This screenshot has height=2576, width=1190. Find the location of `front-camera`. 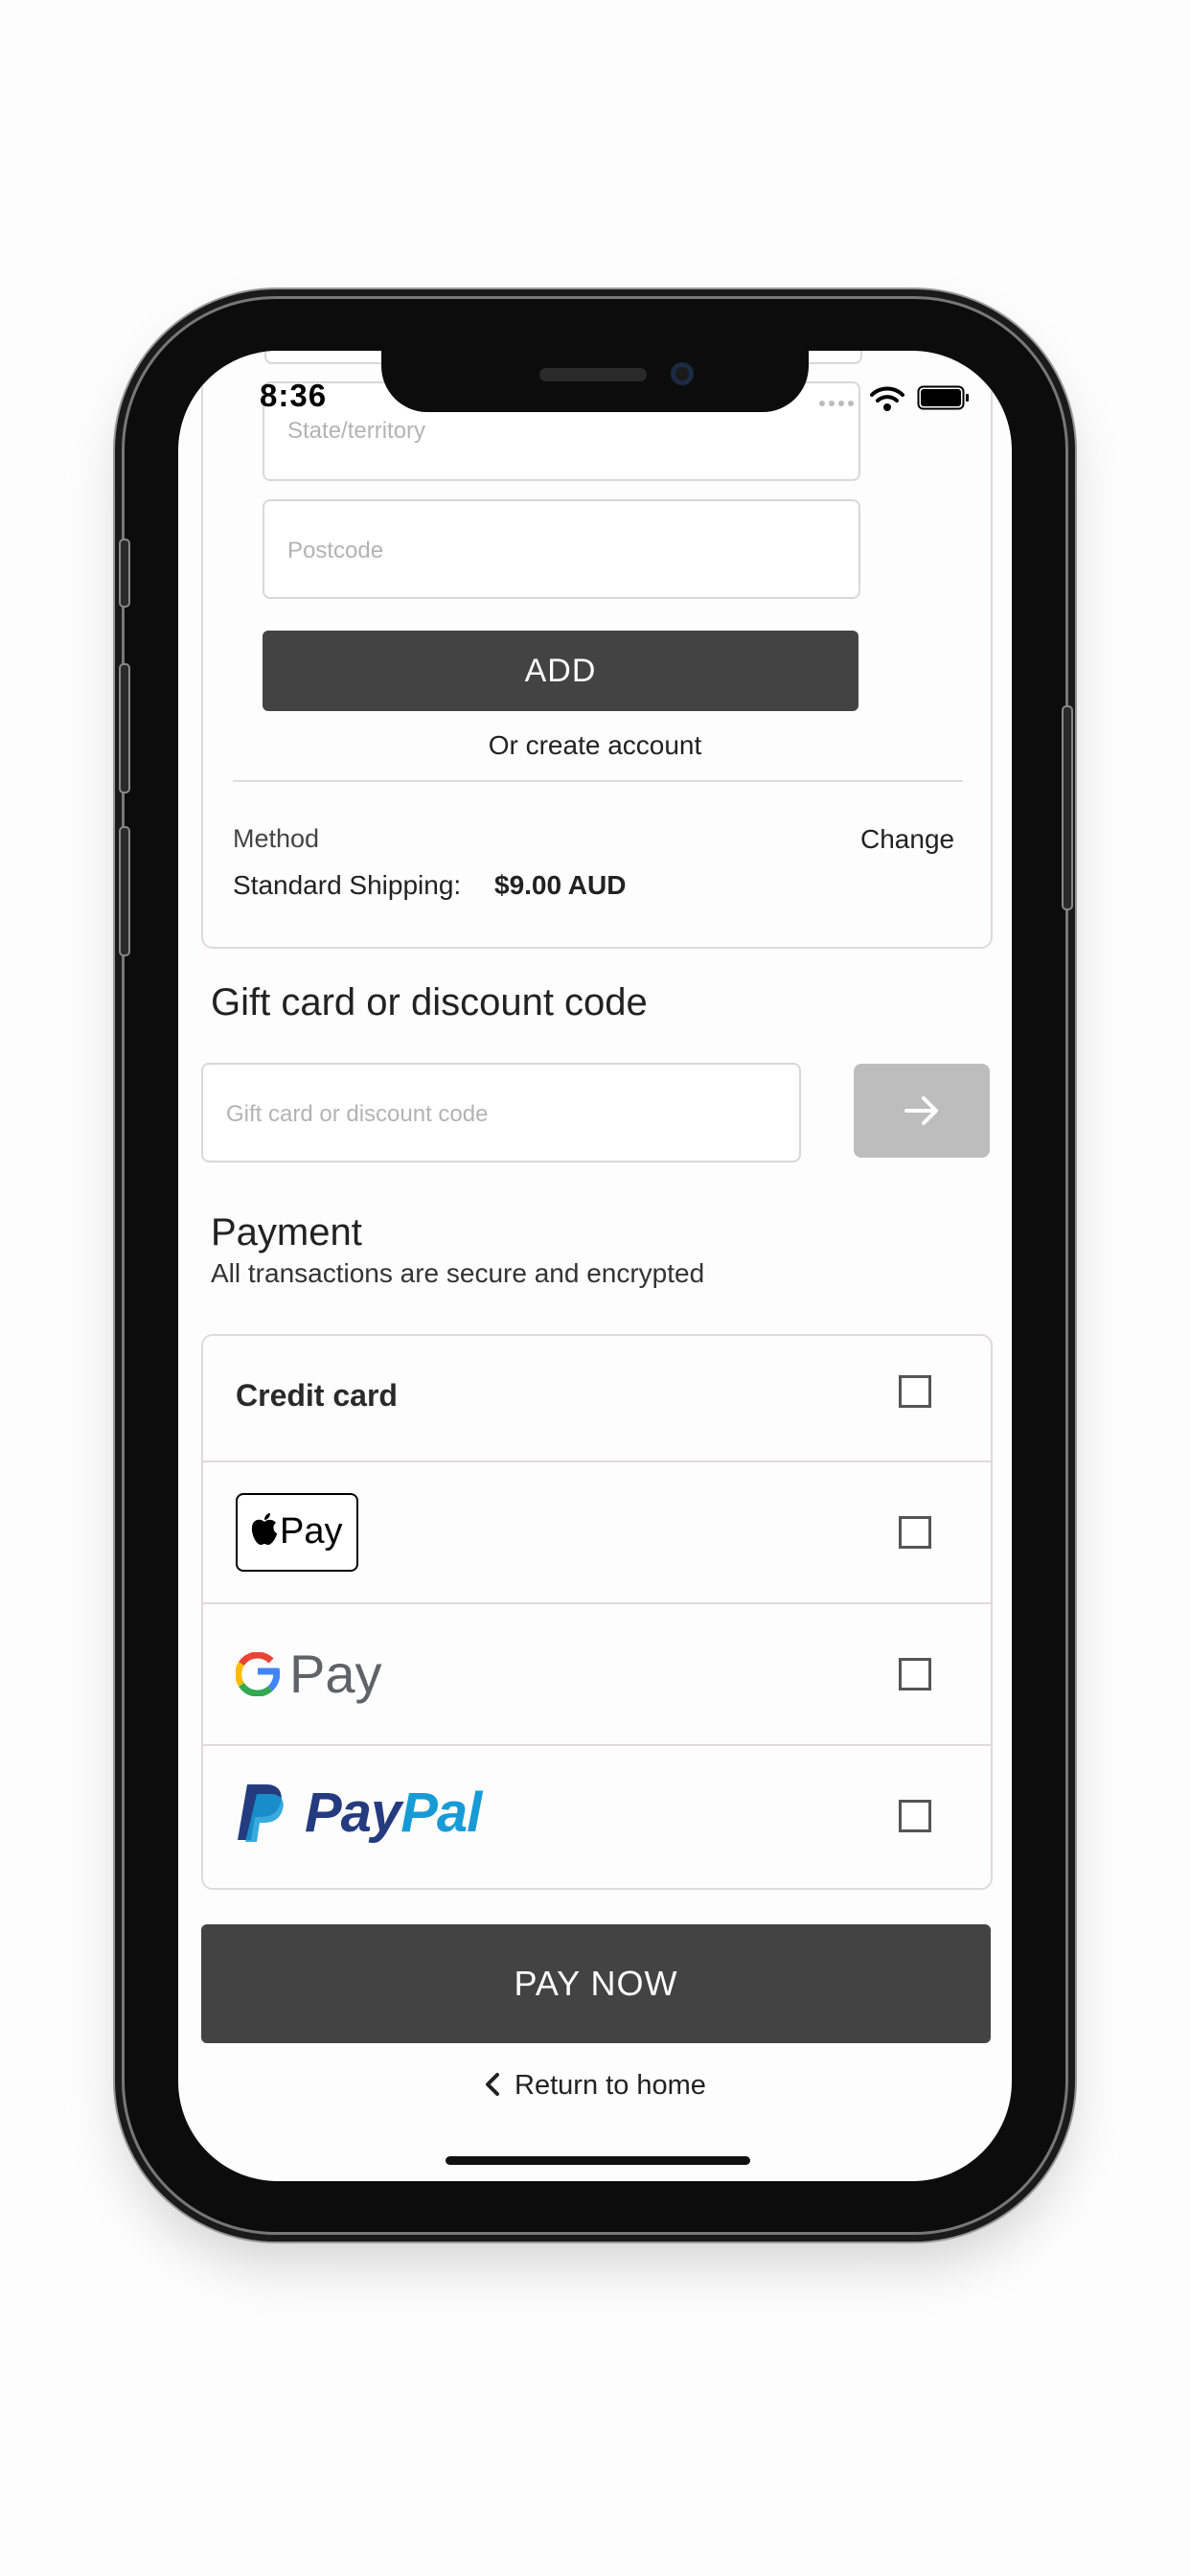

front-camera is located at coordinates (683, 374).